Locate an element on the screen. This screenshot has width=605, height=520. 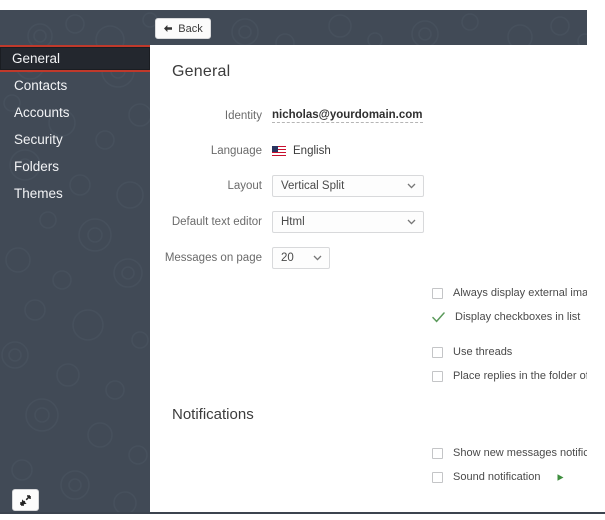
checkmark-icon is located at coordinates (438, 317).